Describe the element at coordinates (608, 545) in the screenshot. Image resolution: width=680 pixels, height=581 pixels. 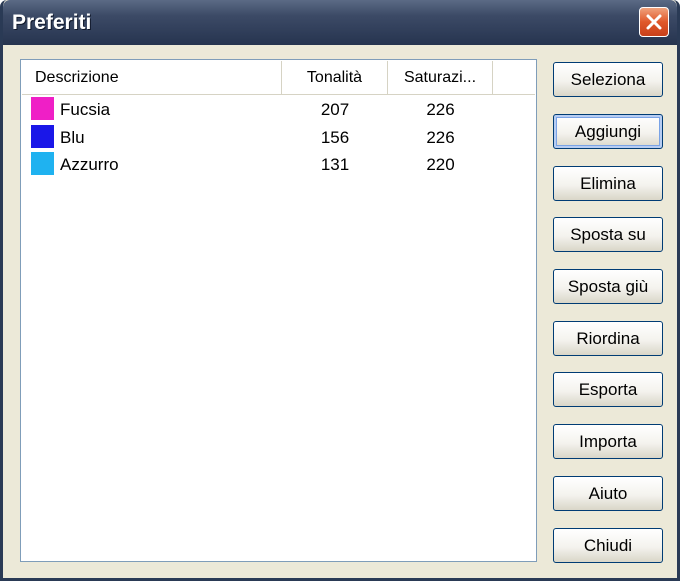
I see `chiudi-button: Chiudi` at that location.